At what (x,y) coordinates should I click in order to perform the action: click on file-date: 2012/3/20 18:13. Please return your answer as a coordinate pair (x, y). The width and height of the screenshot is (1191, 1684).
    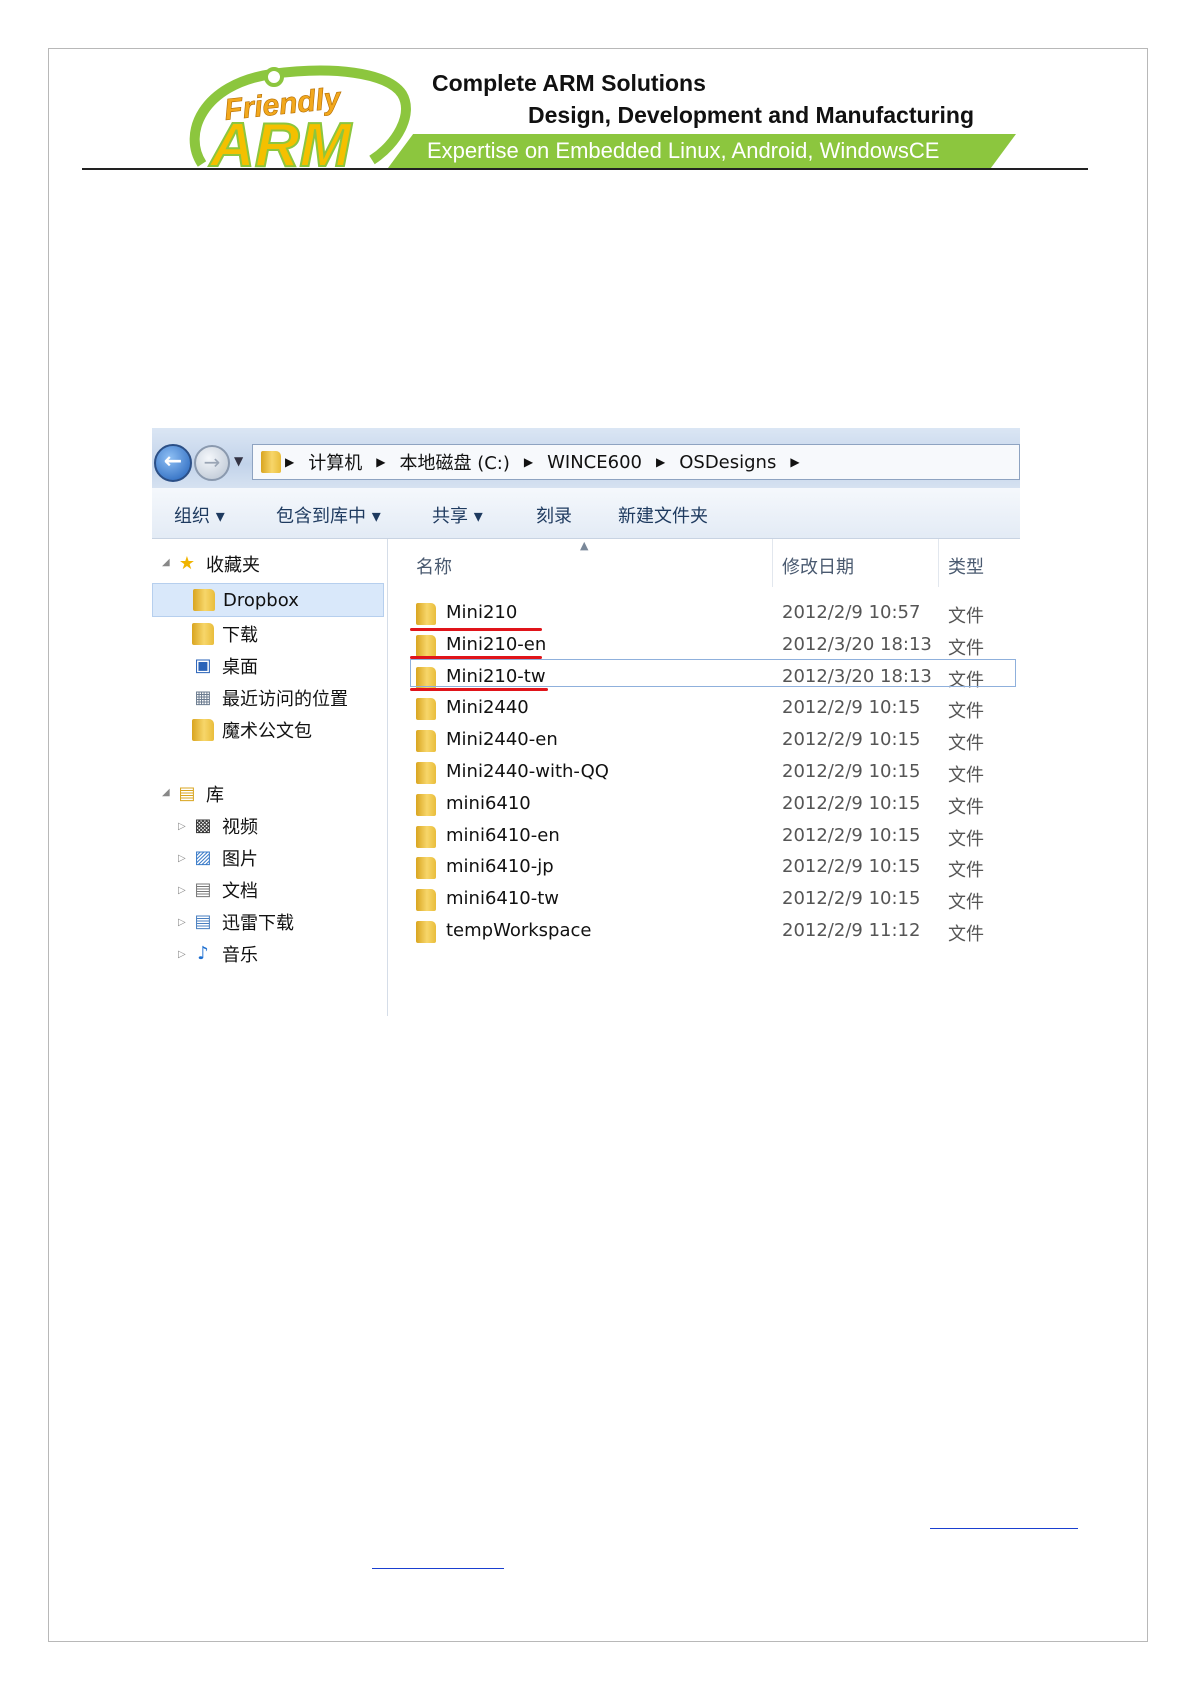
    Looking at the image, I should click on (857, 644).